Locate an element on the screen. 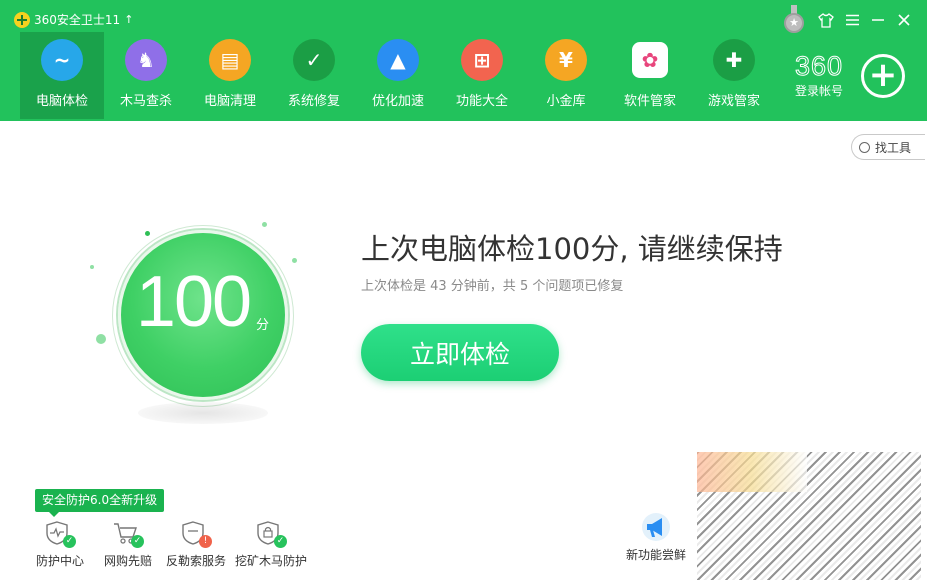  app-title: 360安全卫士11 ↑ is located at coordinates (73, 19).